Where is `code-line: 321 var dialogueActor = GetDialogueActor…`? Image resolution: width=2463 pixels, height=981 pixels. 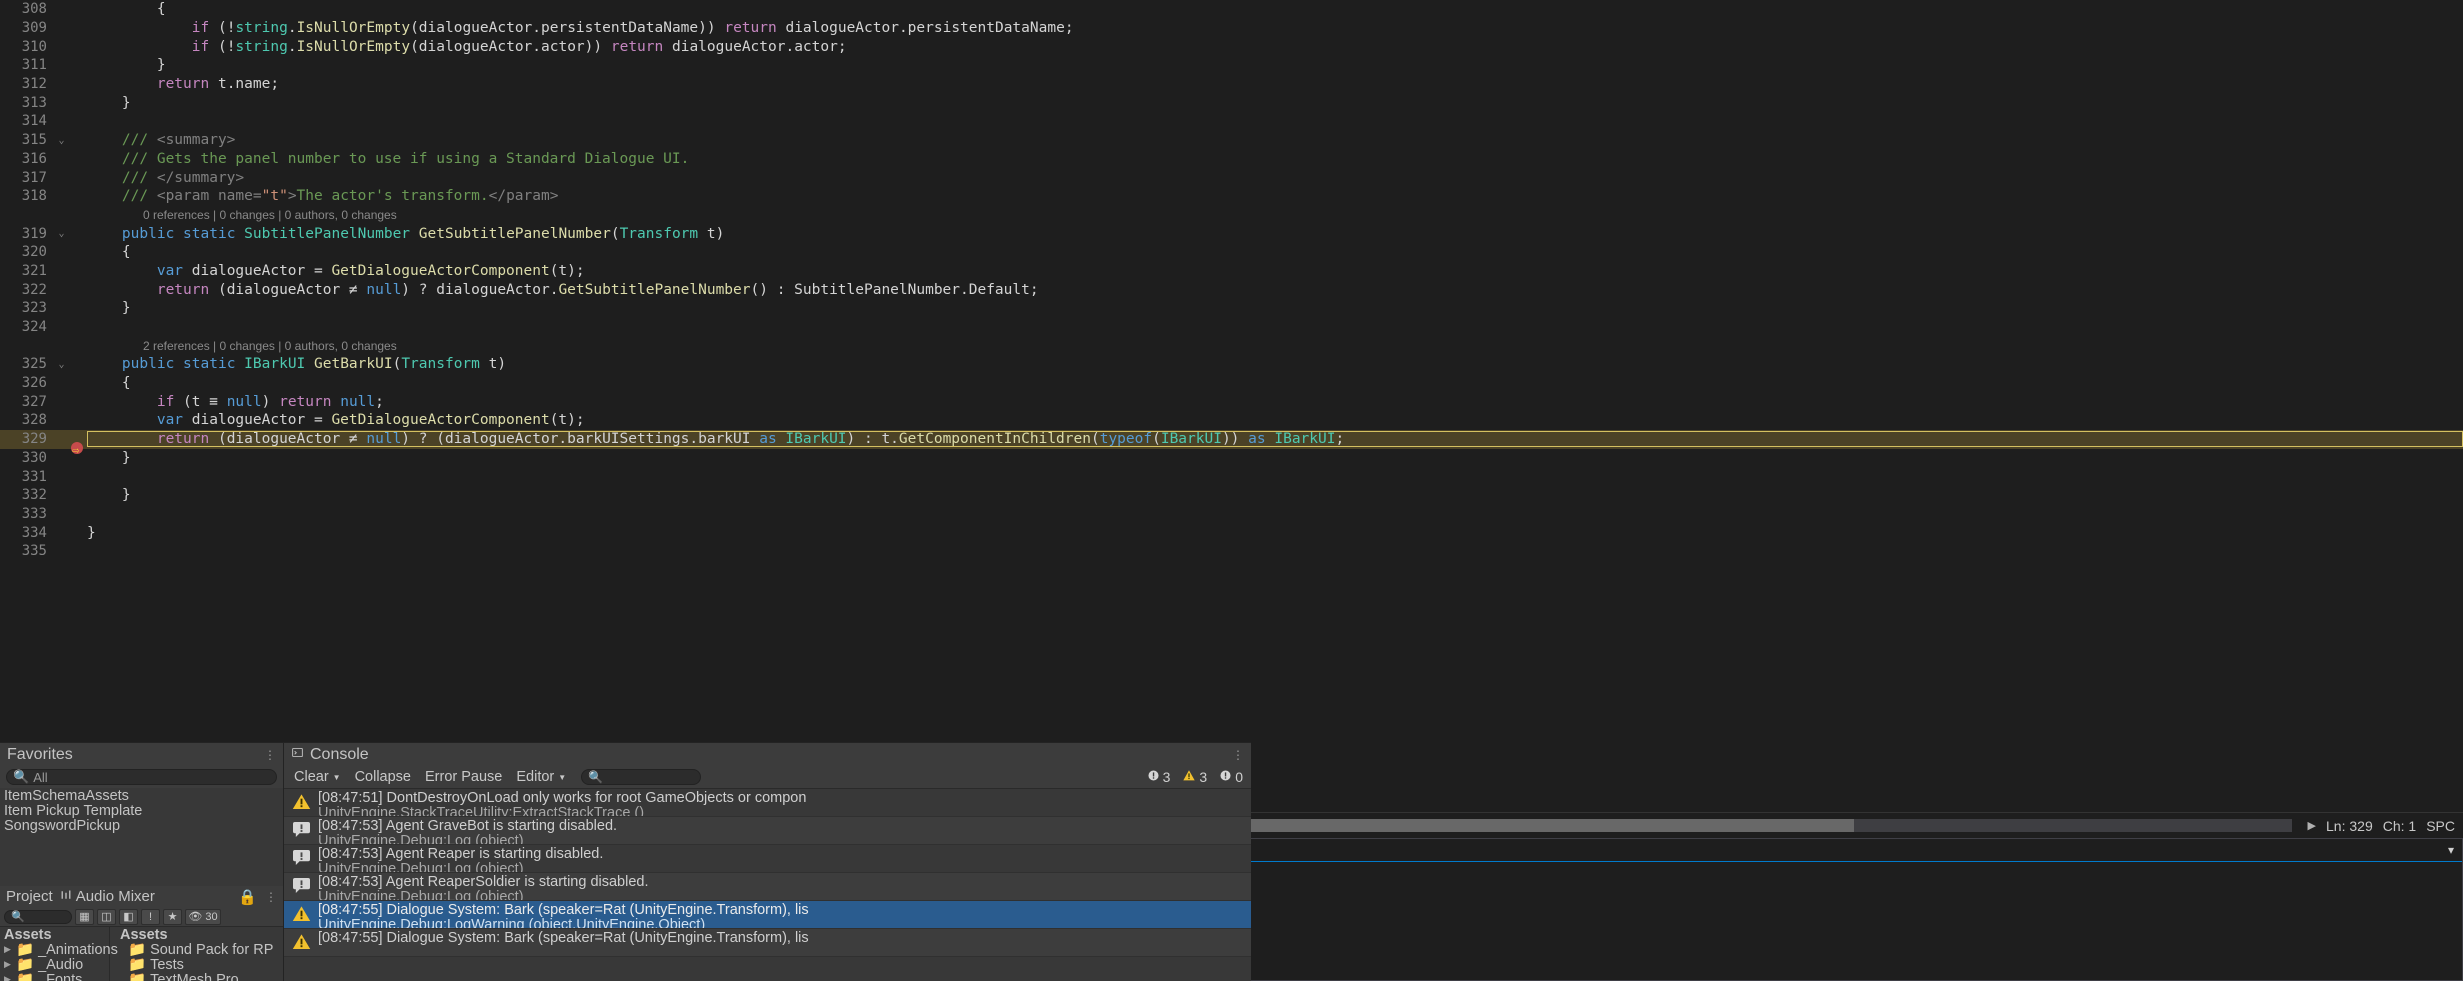 code-line: 321 var dialogueActor = GetDialogueActor… is located at coordinates (1231, 271).